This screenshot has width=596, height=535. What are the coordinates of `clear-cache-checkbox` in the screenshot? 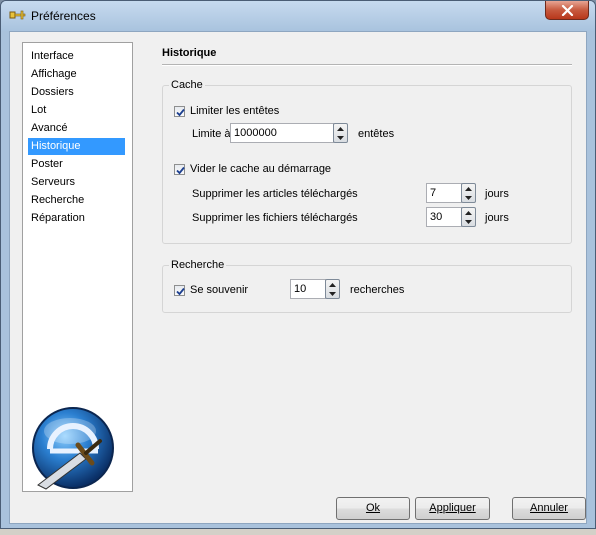 It's located at (179, 169).